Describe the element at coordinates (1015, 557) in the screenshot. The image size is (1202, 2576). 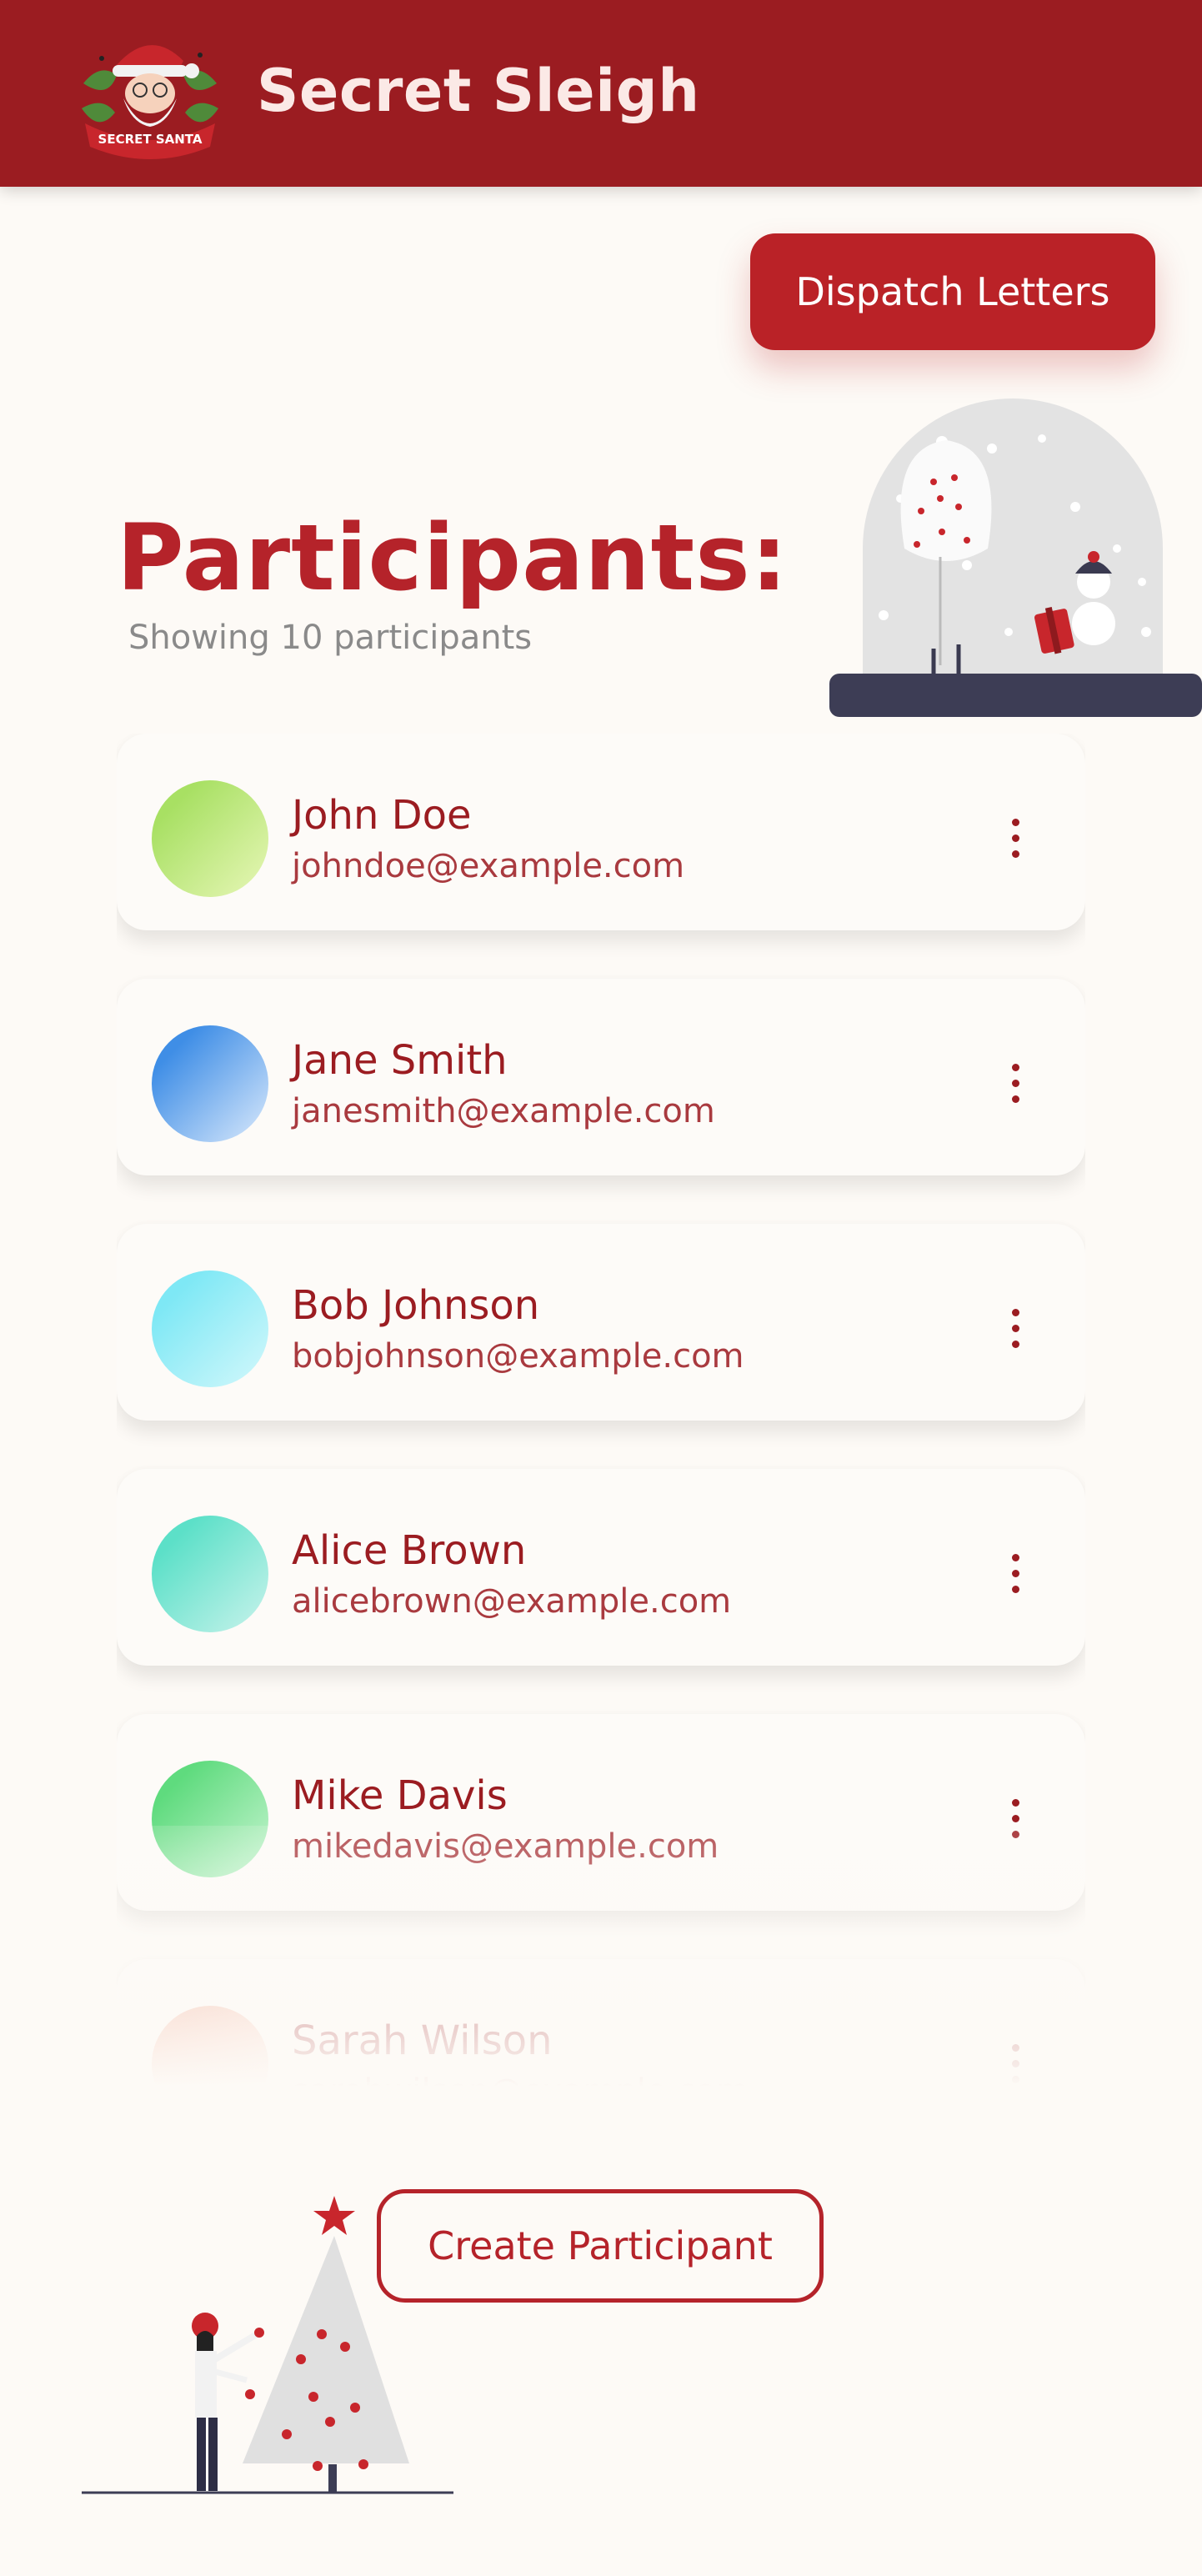
I see `snow-globe-illustration` at that location.